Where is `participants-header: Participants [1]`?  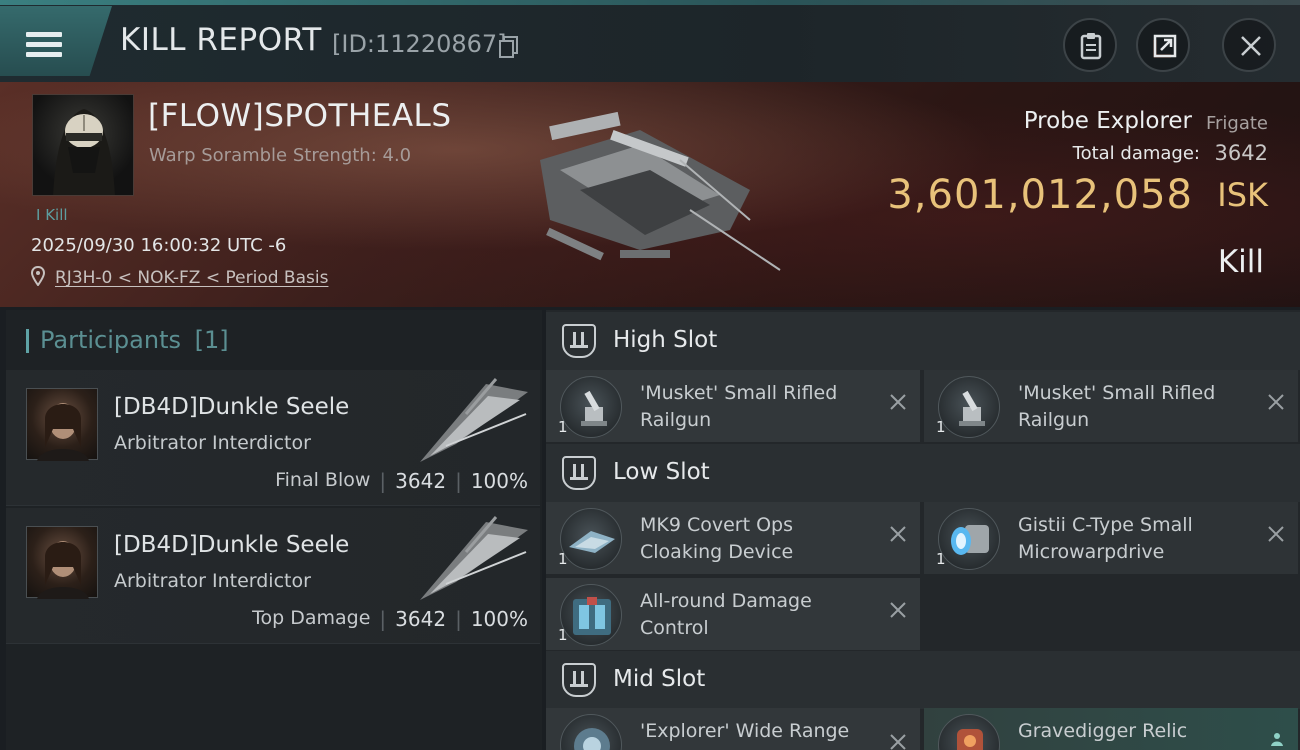
participants-header: Participants [1] is located at coordinates (128, 340).